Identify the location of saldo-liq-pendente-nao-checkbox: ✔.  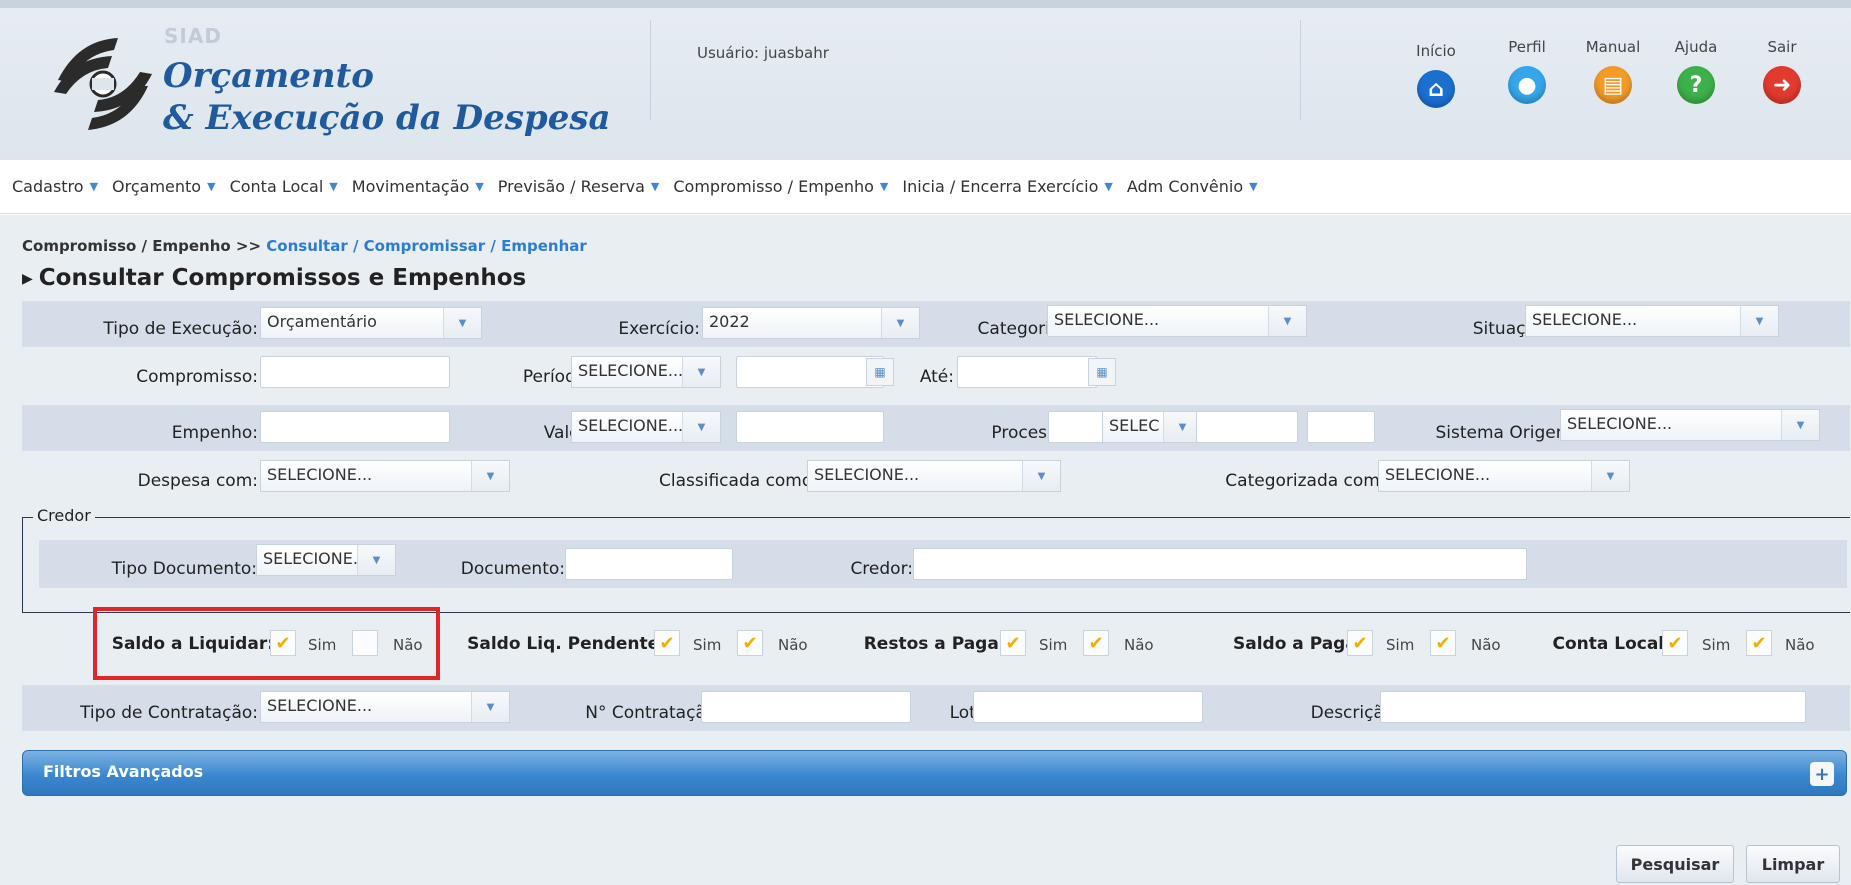
(750, 643).